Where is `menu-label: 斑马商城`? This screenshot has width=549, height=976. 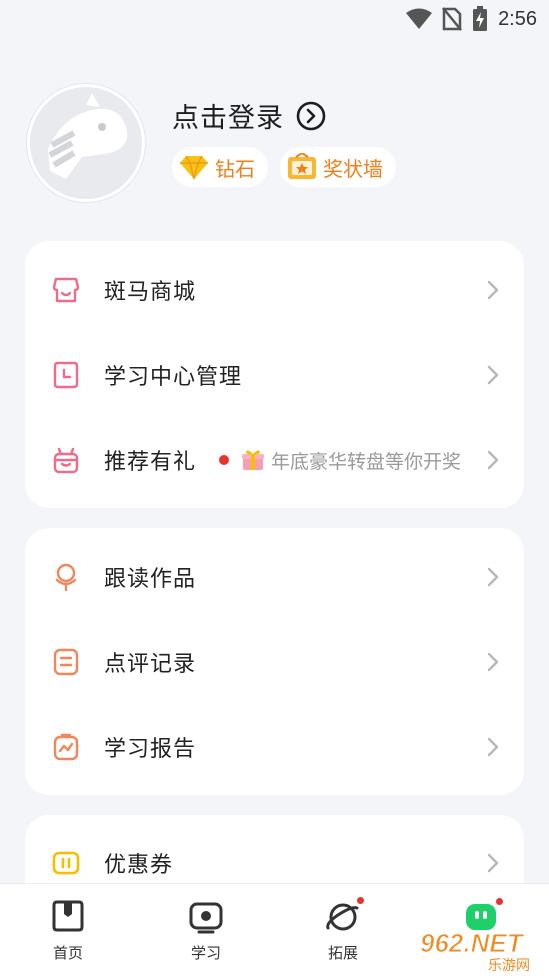
menu-label: 斑马商城 is located at coordinates (150, 292).